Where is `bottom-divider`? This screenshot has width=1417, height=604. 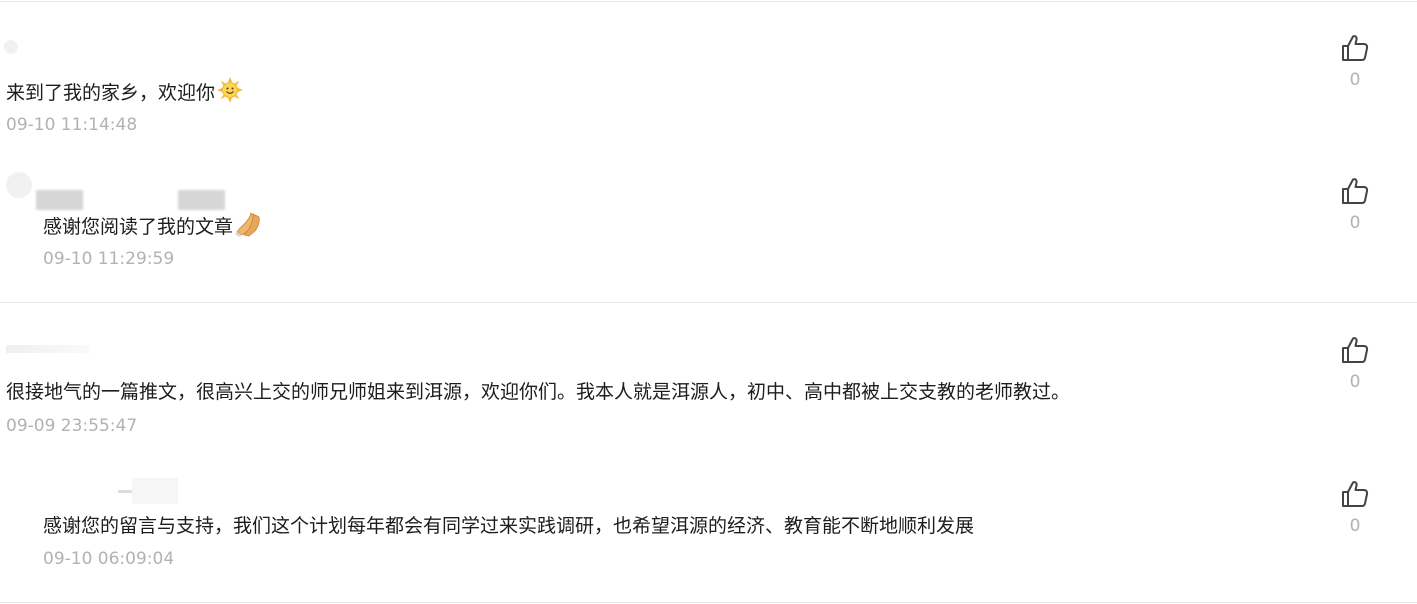 bottom-divider is located at coordinates (708, 602).